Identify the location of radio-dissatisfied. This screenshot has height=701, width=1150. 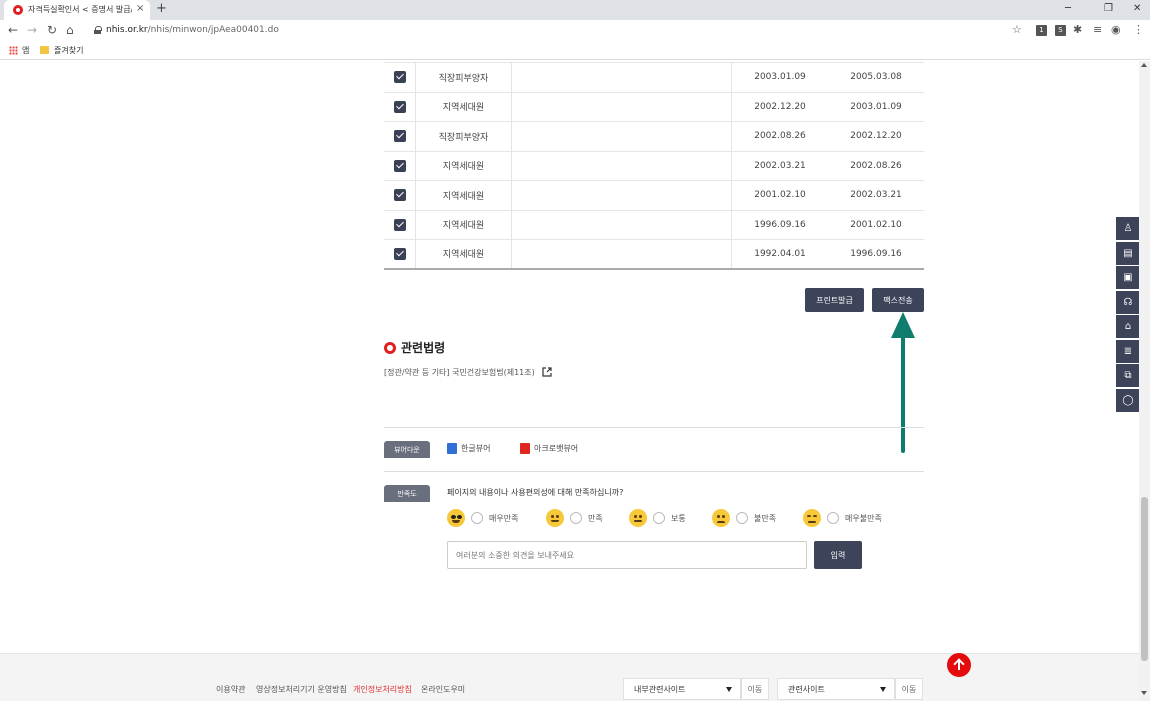
(742, 518).